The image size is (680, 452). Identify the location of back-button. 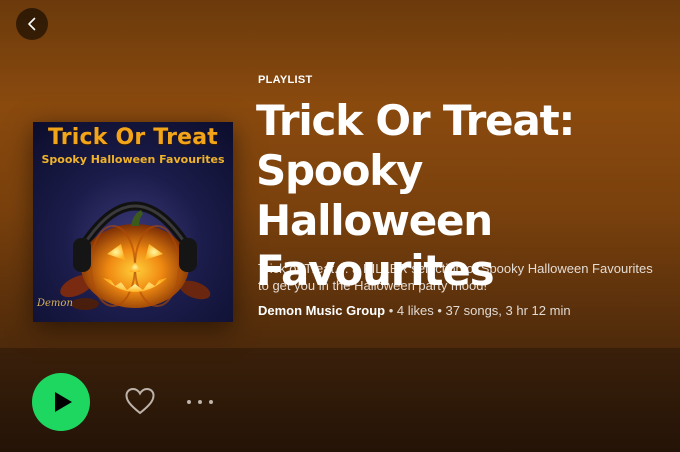
(32, 24).